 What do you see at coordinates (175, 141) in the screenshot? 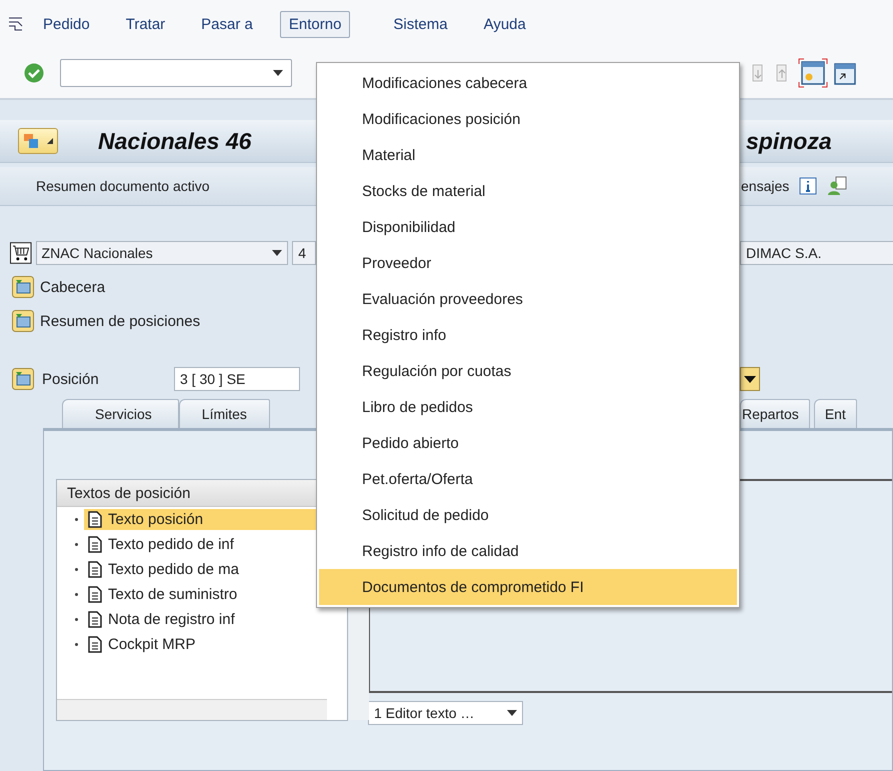
I see `window-title: Nacionales 46` at bounding box center [175, 141].